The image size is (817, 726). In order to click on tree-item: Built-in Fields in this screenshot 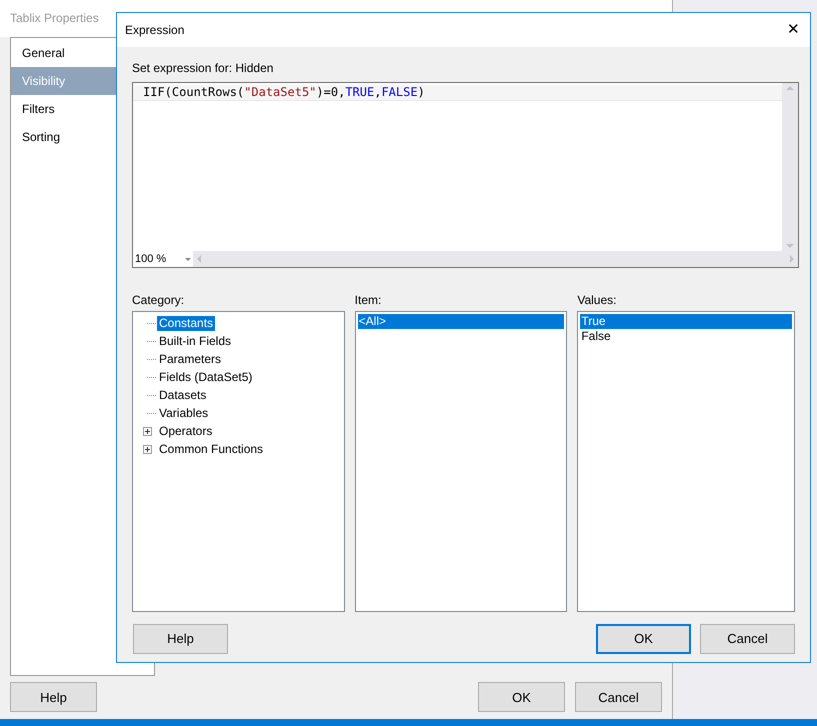, I will do `click(195, 341)`.